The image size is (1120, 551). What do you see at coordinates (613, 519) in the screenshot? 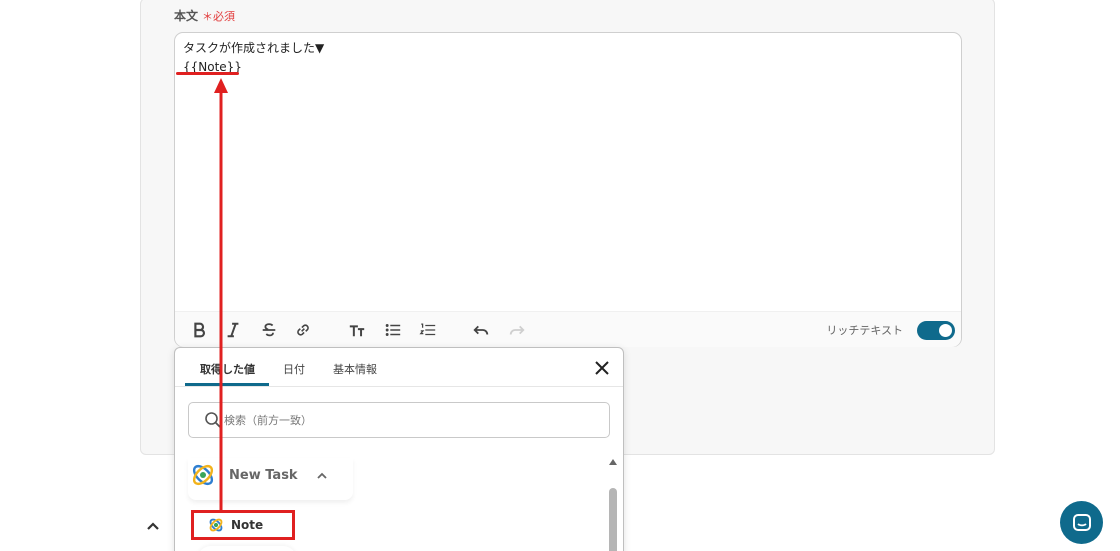
I see `scrollbar-thumb` at bounding box center [613, 519].